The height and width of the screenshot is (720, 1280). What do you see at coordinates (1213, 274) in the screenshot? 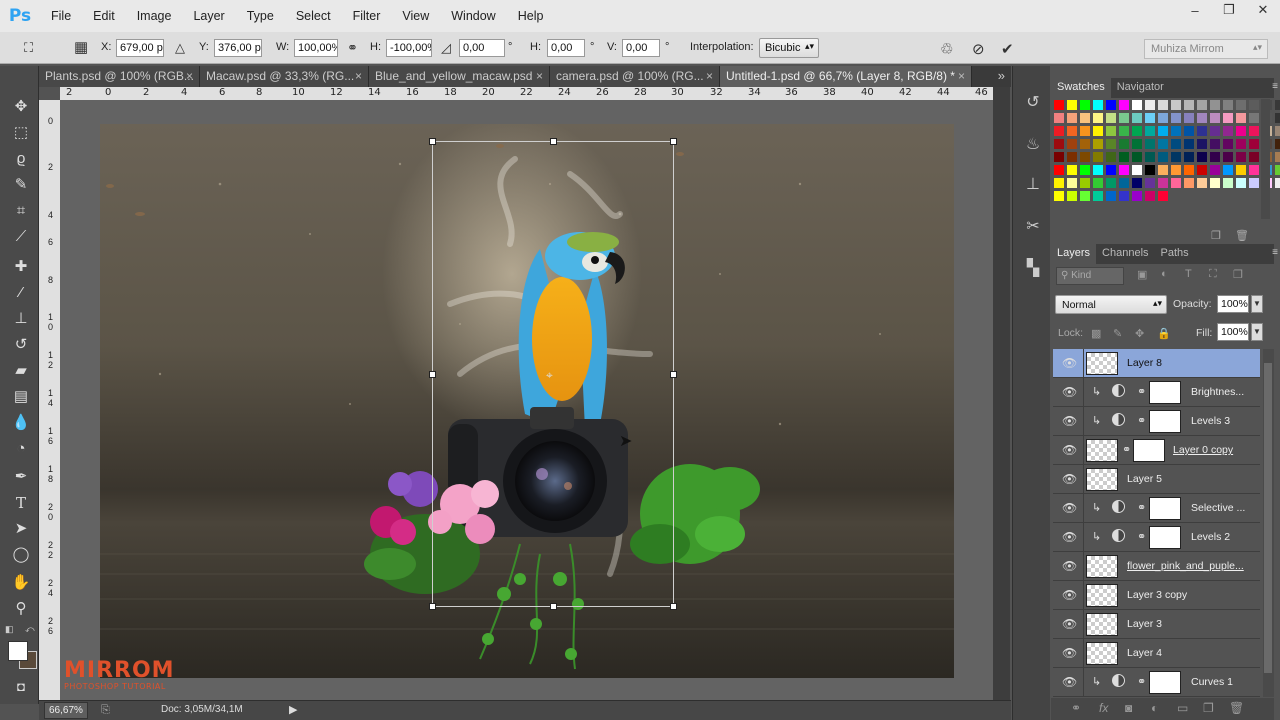
I see `shape-filter-icon: ⛶` at bounding box center [1213, 274].